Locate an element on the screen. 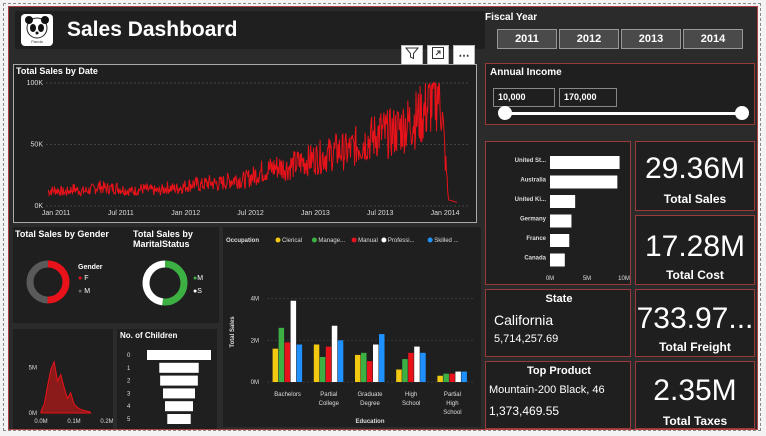 Image resolution: width=766 pixels, height=436 pixels. income-max-input: 170,000 is located at coordinates (588, 97).